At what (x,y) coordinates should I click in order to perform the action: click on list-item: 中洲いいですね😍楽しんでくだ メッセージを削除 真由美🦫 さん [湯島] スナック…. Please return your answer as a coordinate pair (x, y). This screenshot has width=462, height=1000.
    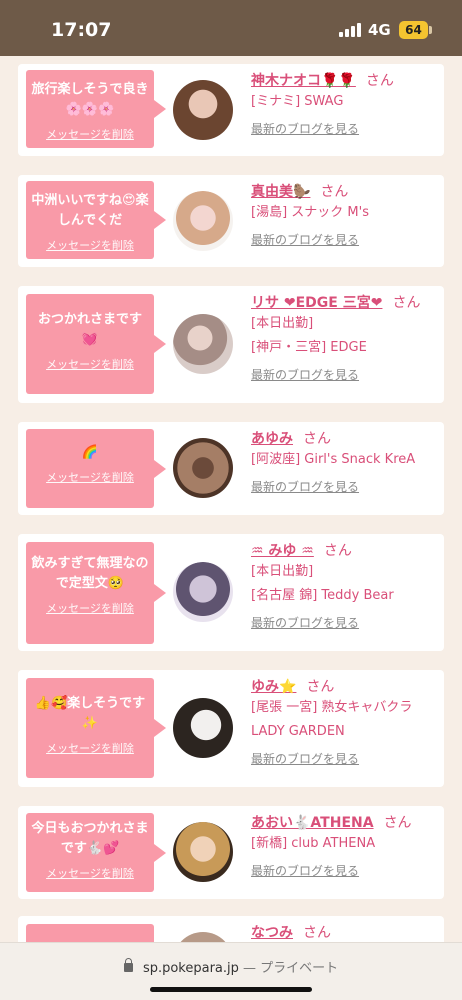
    Looking at the image, I should click on (231, 221).